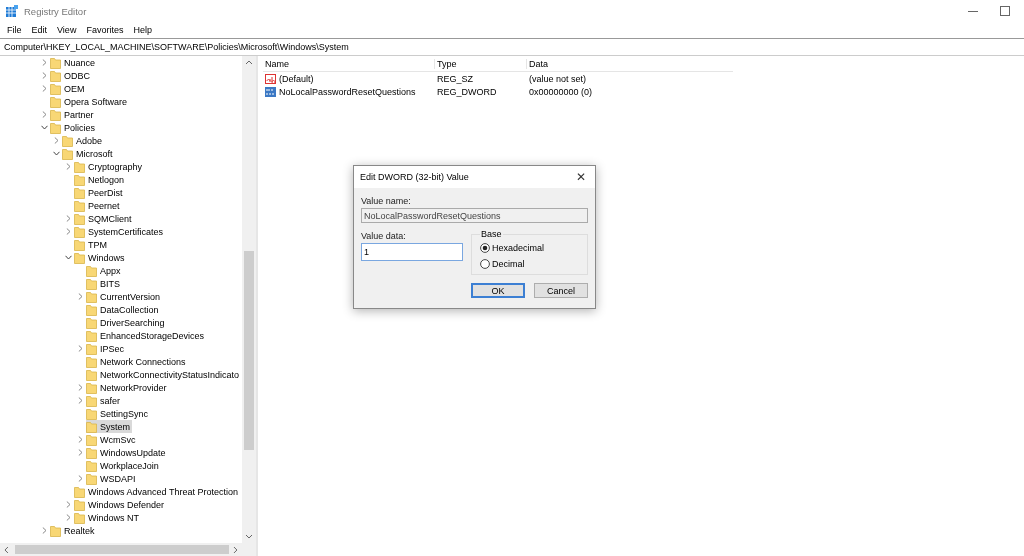 This screenshot has height=556, width=1024. What do you see at coordinates (104, 400) in the screenshot?
I see `tree-item: safer` at bounding box center [104, 400].